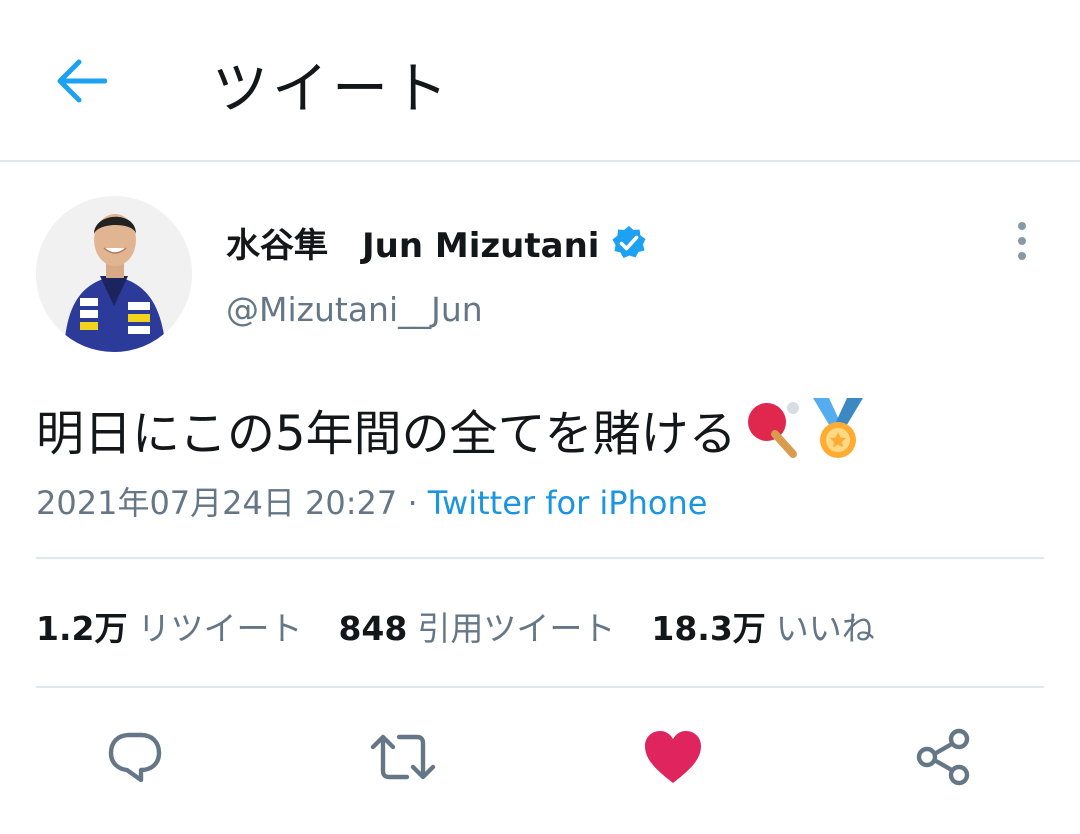 The width and height of the screenshot is (1080, 834). I want to click on ping-pong-paddle-icon, so click(772, 429).